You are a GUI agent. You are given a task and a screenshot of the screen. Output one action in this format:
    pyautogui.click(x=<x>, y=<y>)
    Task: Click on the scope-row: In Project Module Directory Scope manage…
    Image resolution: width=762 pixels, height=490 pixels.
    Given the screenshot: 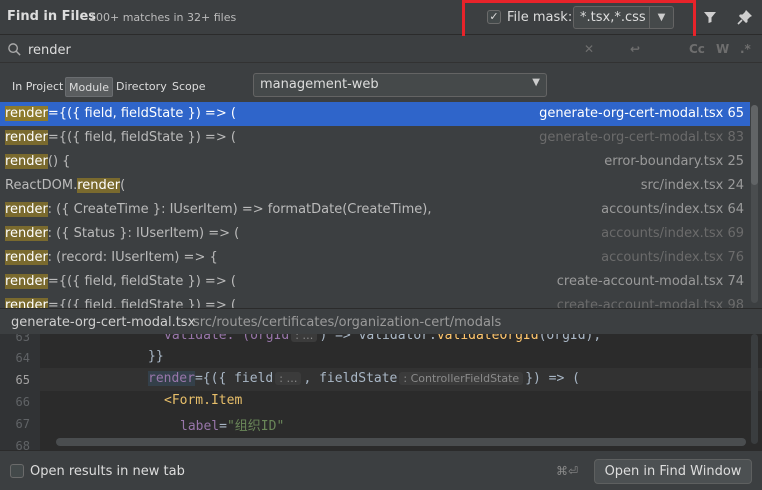 What is the action you would take?
    pyautogui.click(x=381, y=83)
    